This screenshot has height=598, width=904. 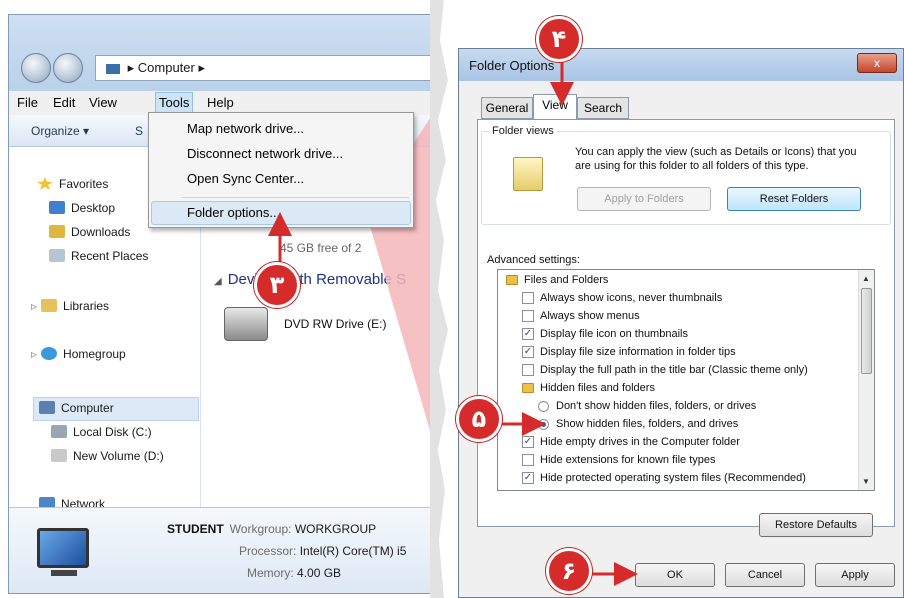 I want to click on command-bar-item: S, so click(x=139, y=131).